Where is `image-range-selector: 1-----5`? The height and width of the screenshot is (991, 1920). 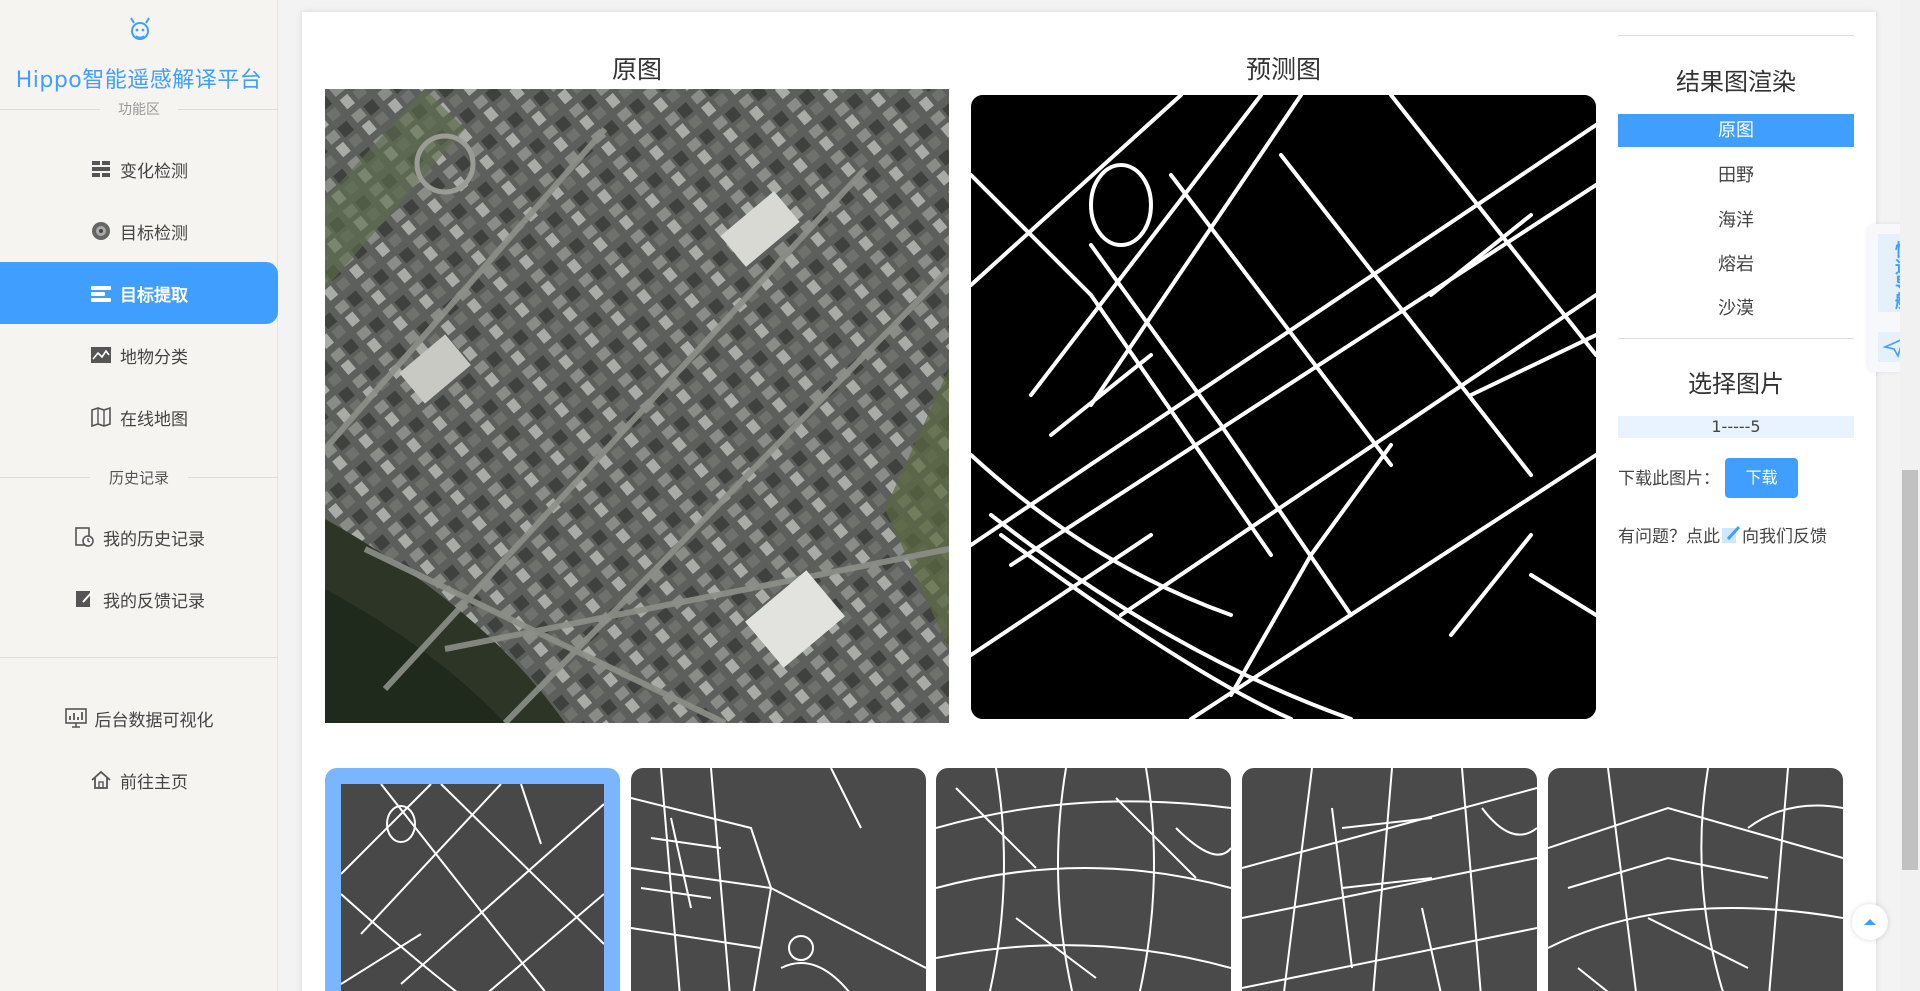
image-range-selector: 1-----5 is located at coordinates (1736, 427).